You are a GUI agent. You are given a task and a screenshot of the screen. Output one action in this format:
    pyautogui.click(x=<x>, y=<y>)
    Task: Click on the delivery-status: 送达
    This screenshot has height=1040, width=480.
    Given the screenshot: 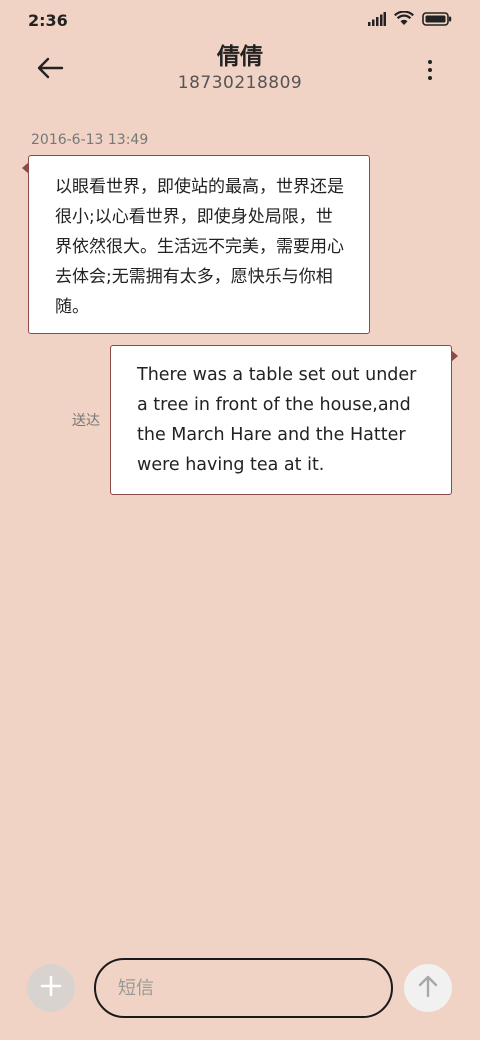 What is the action you would take?
    pyautogui.click(x=86, y=421)
    